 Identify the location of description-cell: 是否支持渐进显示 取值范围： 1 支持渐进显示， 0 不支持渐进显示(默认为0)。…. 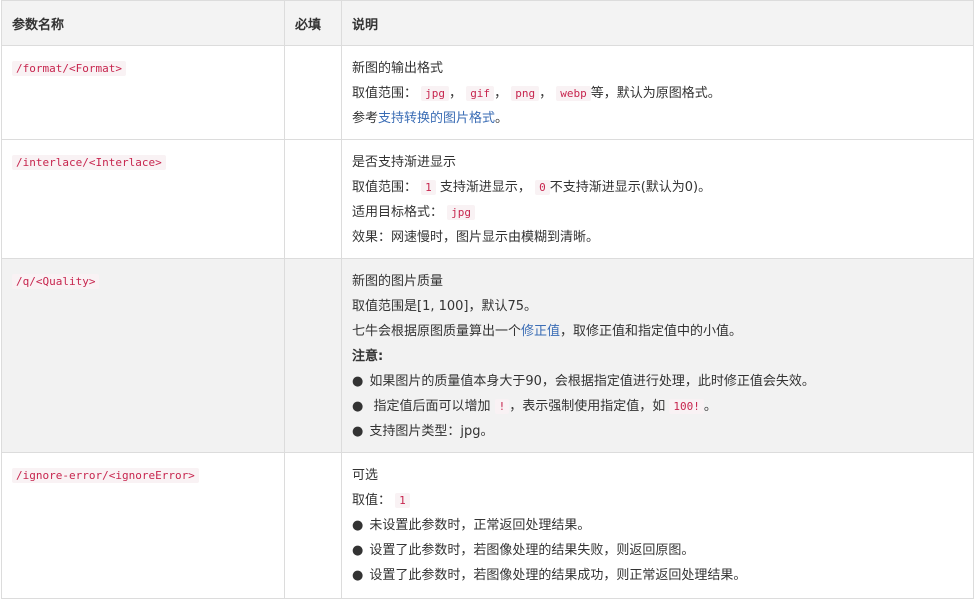
(657, 199).